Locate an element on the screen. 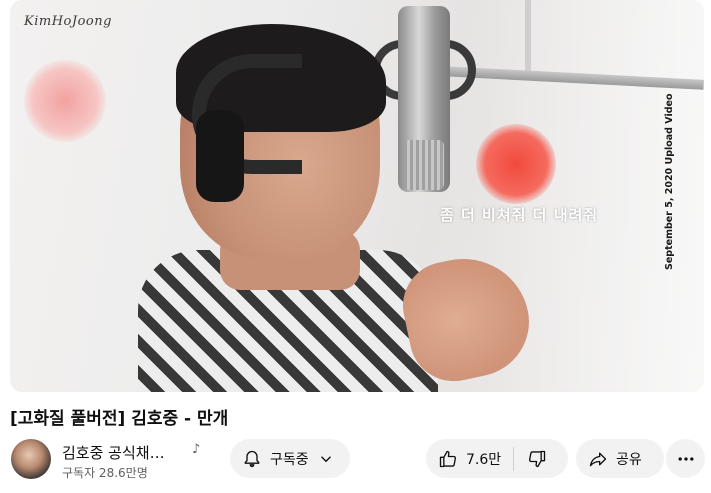 The height and width of the screenshot is (493, 711). lyric-overlay: 좀 더 비쳐줘 더 내려줘 is located at coordinates (519, 215).